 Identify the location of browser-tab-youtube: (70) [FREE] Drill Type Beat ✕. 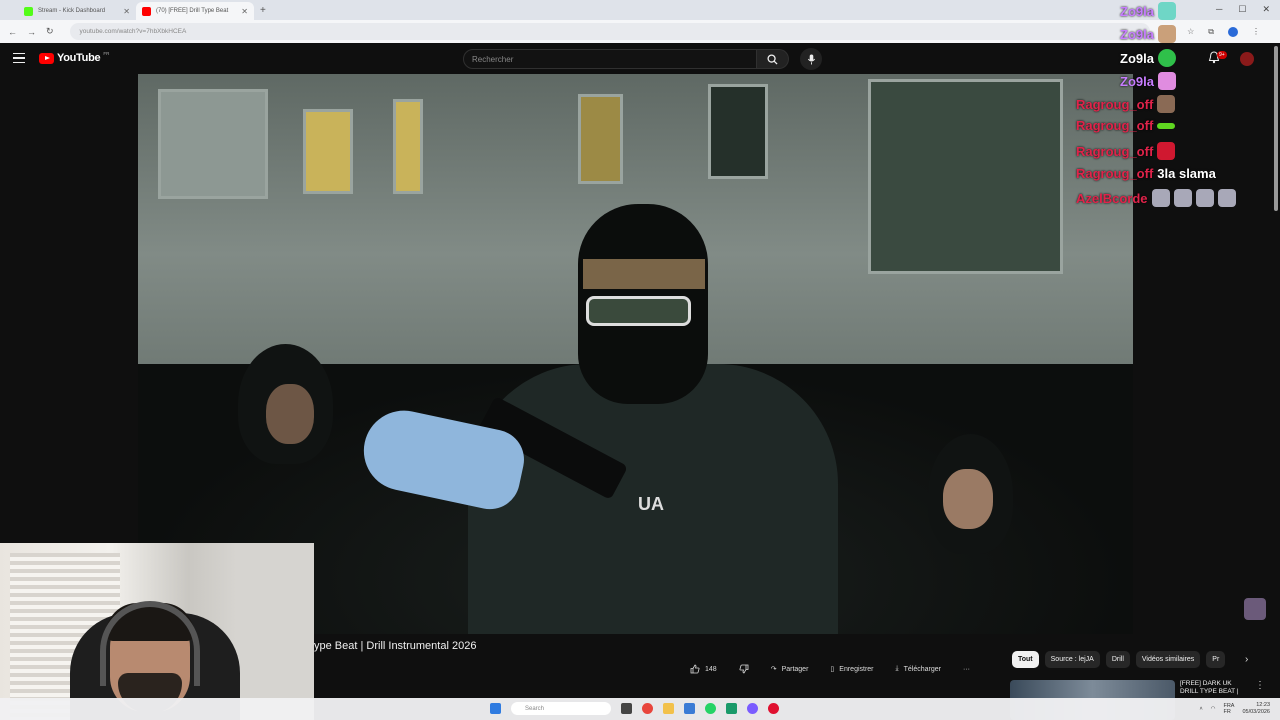
(195, 11).